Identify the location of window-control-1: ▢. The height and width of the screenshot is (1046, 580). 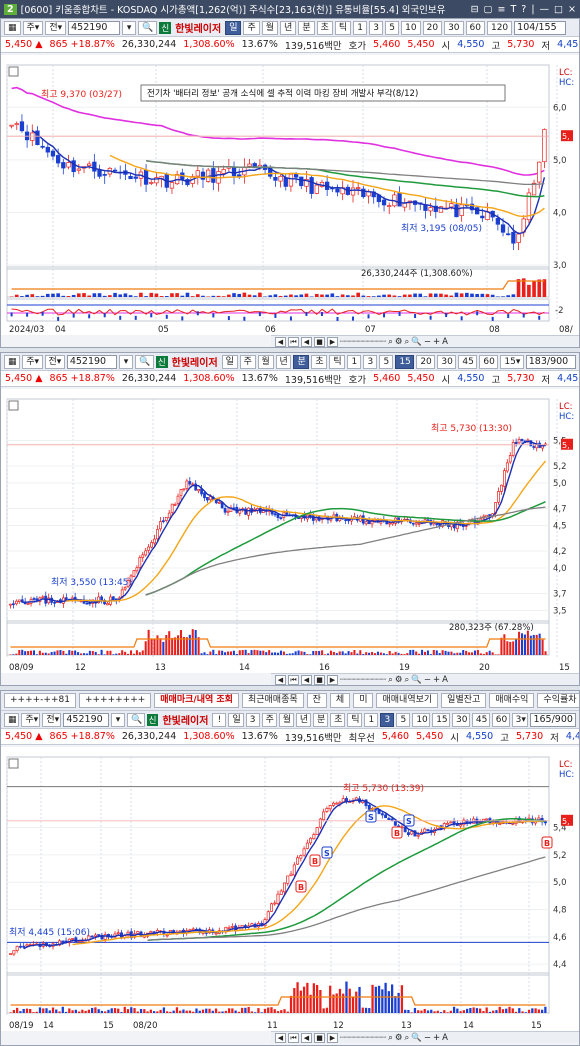
(488, 9).